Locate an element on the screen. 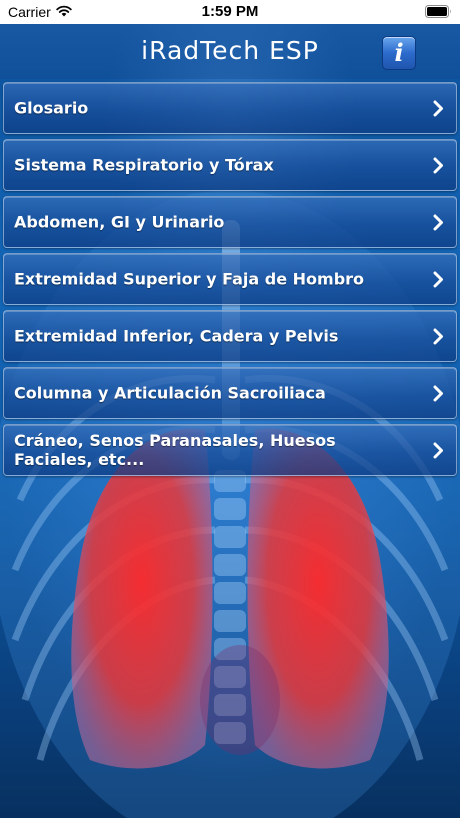 This screenshot has width=460, height=818. status-bar: Carrier 1:59 PM is located at coordinates (230, 12).